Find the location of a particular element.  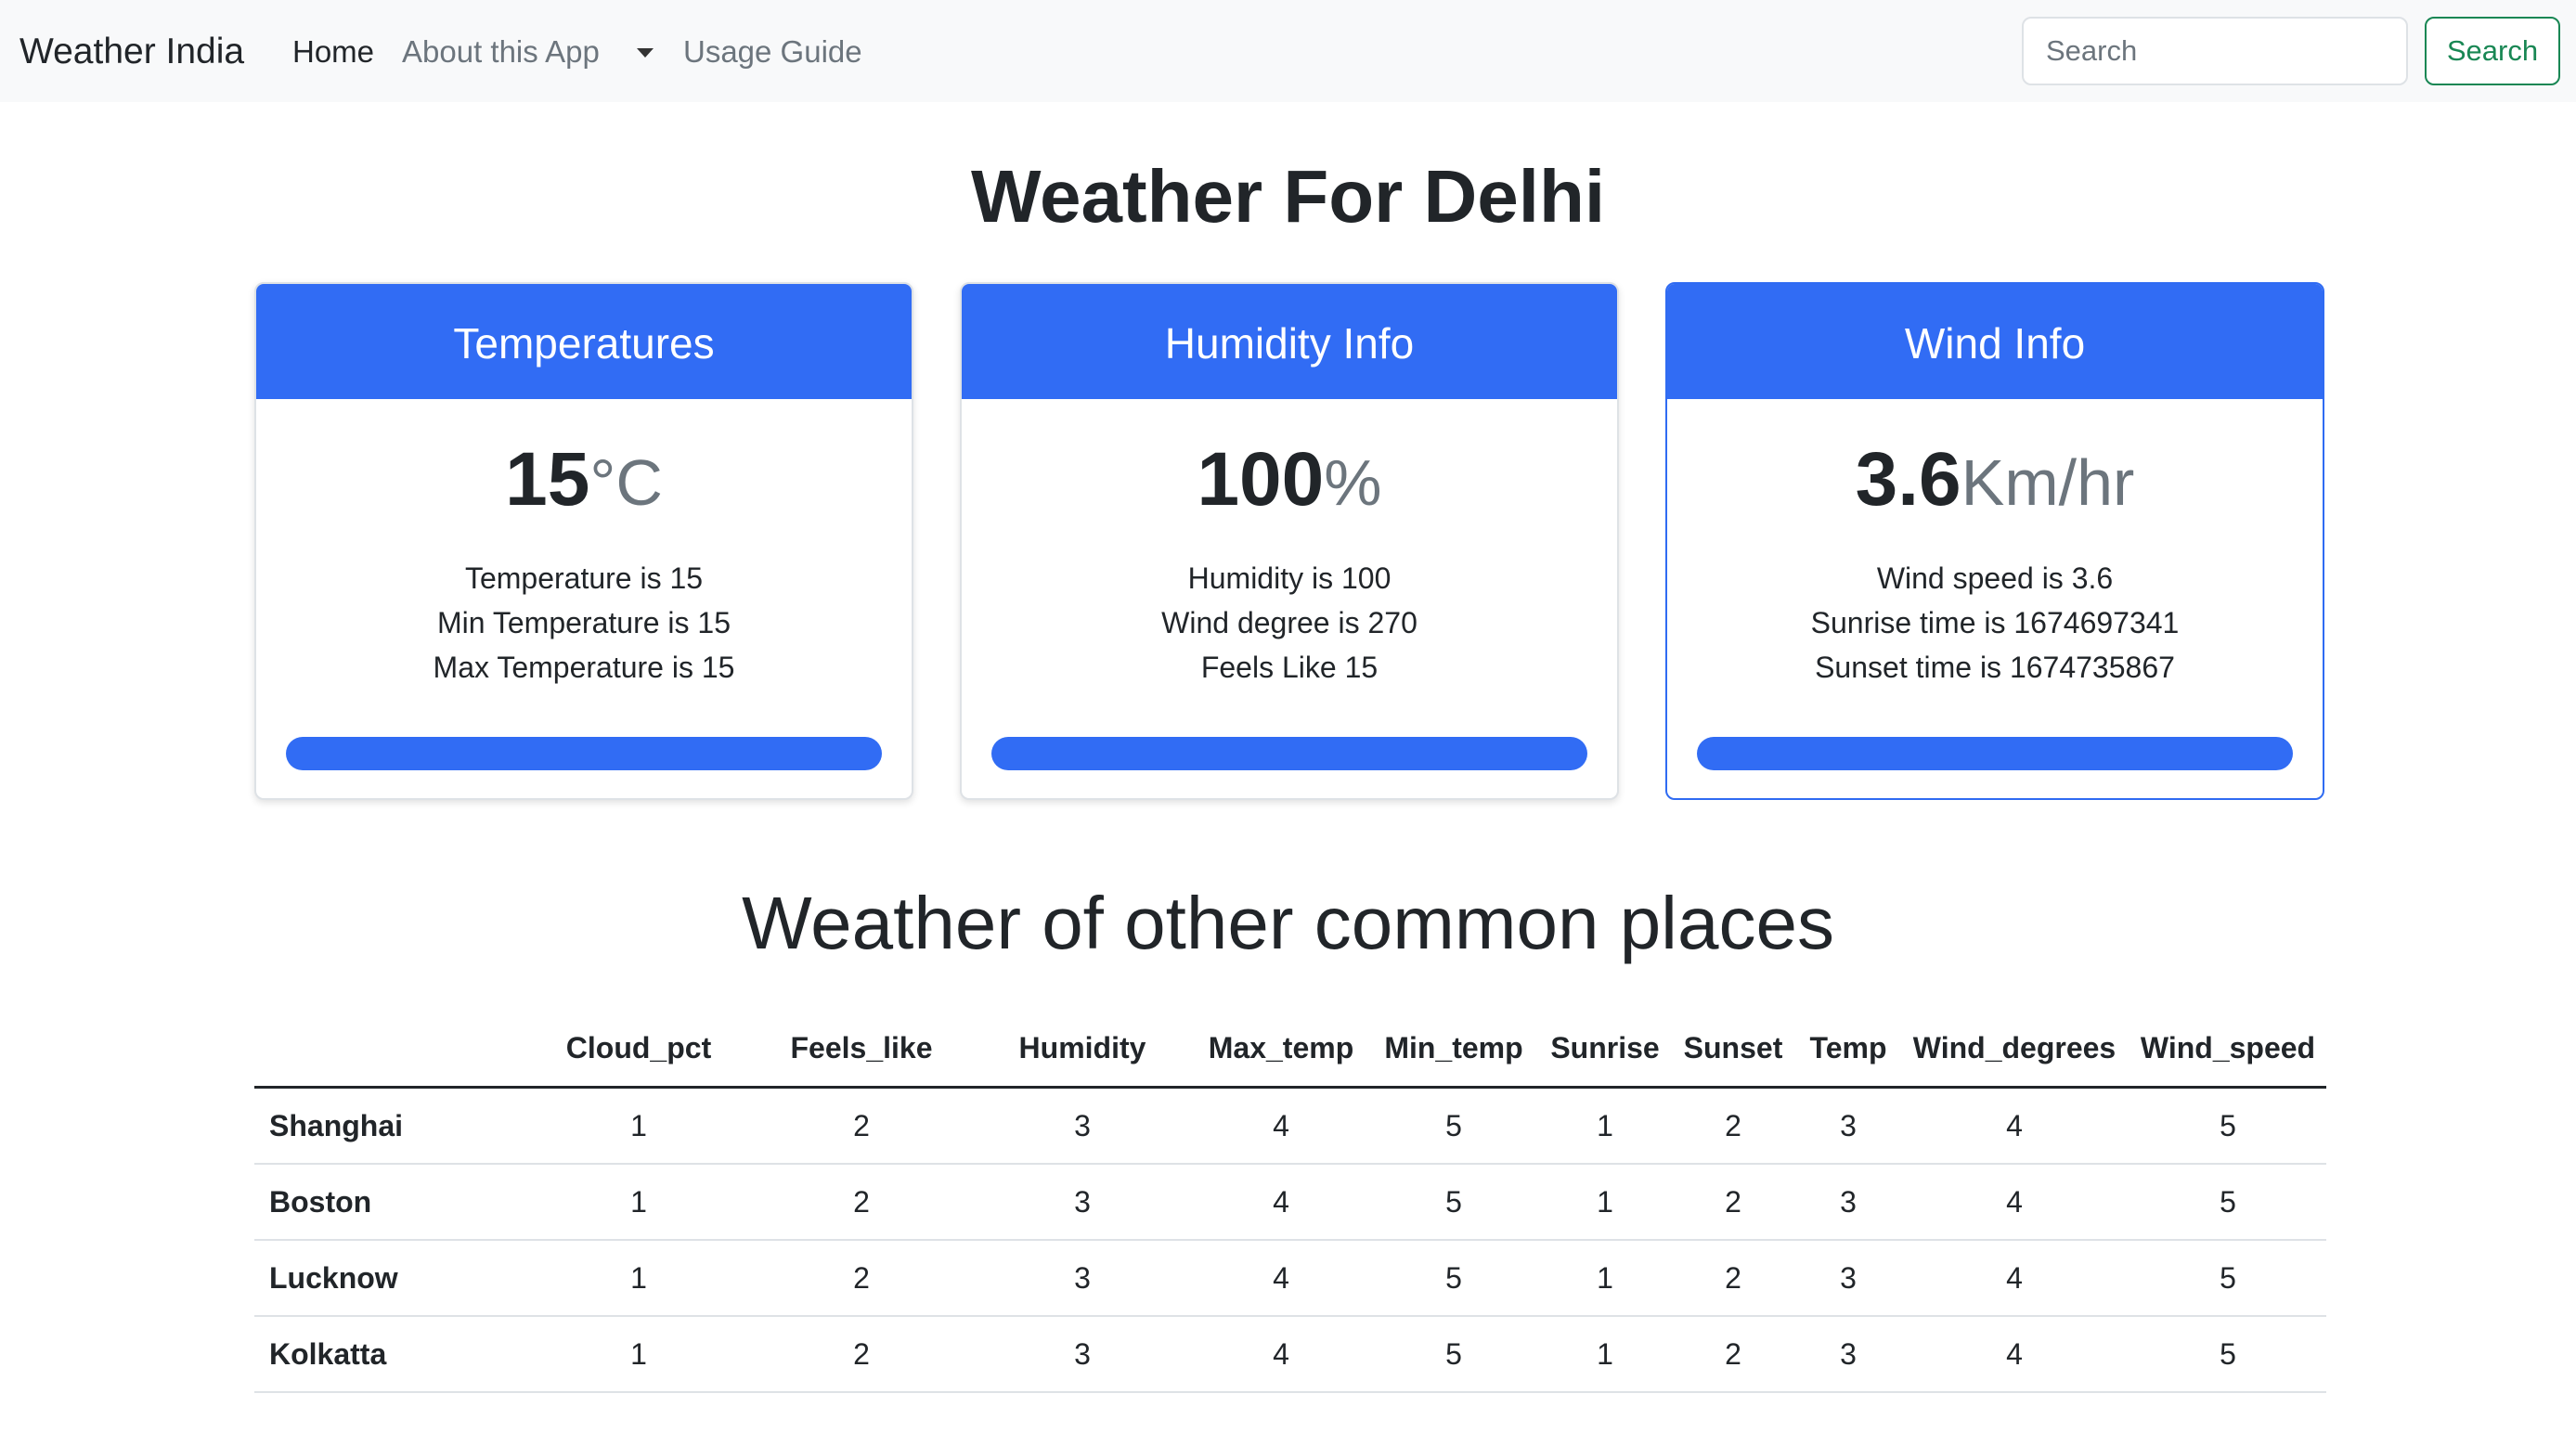

table-row-header: Kolkatta is located at coordinates (389, 1354).